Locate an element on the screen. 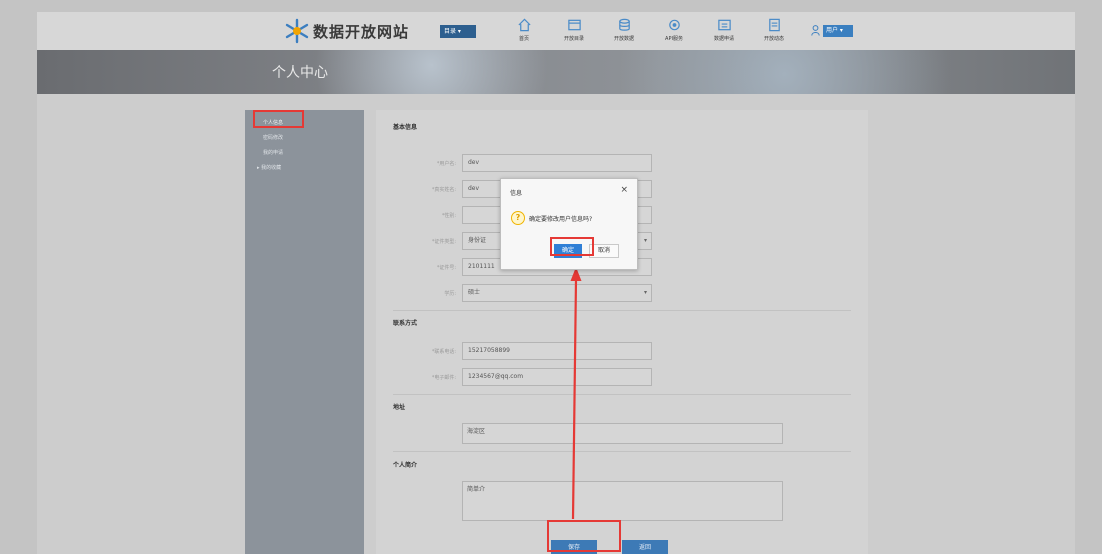 The image size is (1102, 554). sidebar: 个人信息 密码修改 我的申请 ▸ 我的收藏 is located at coordinates (304, 332).